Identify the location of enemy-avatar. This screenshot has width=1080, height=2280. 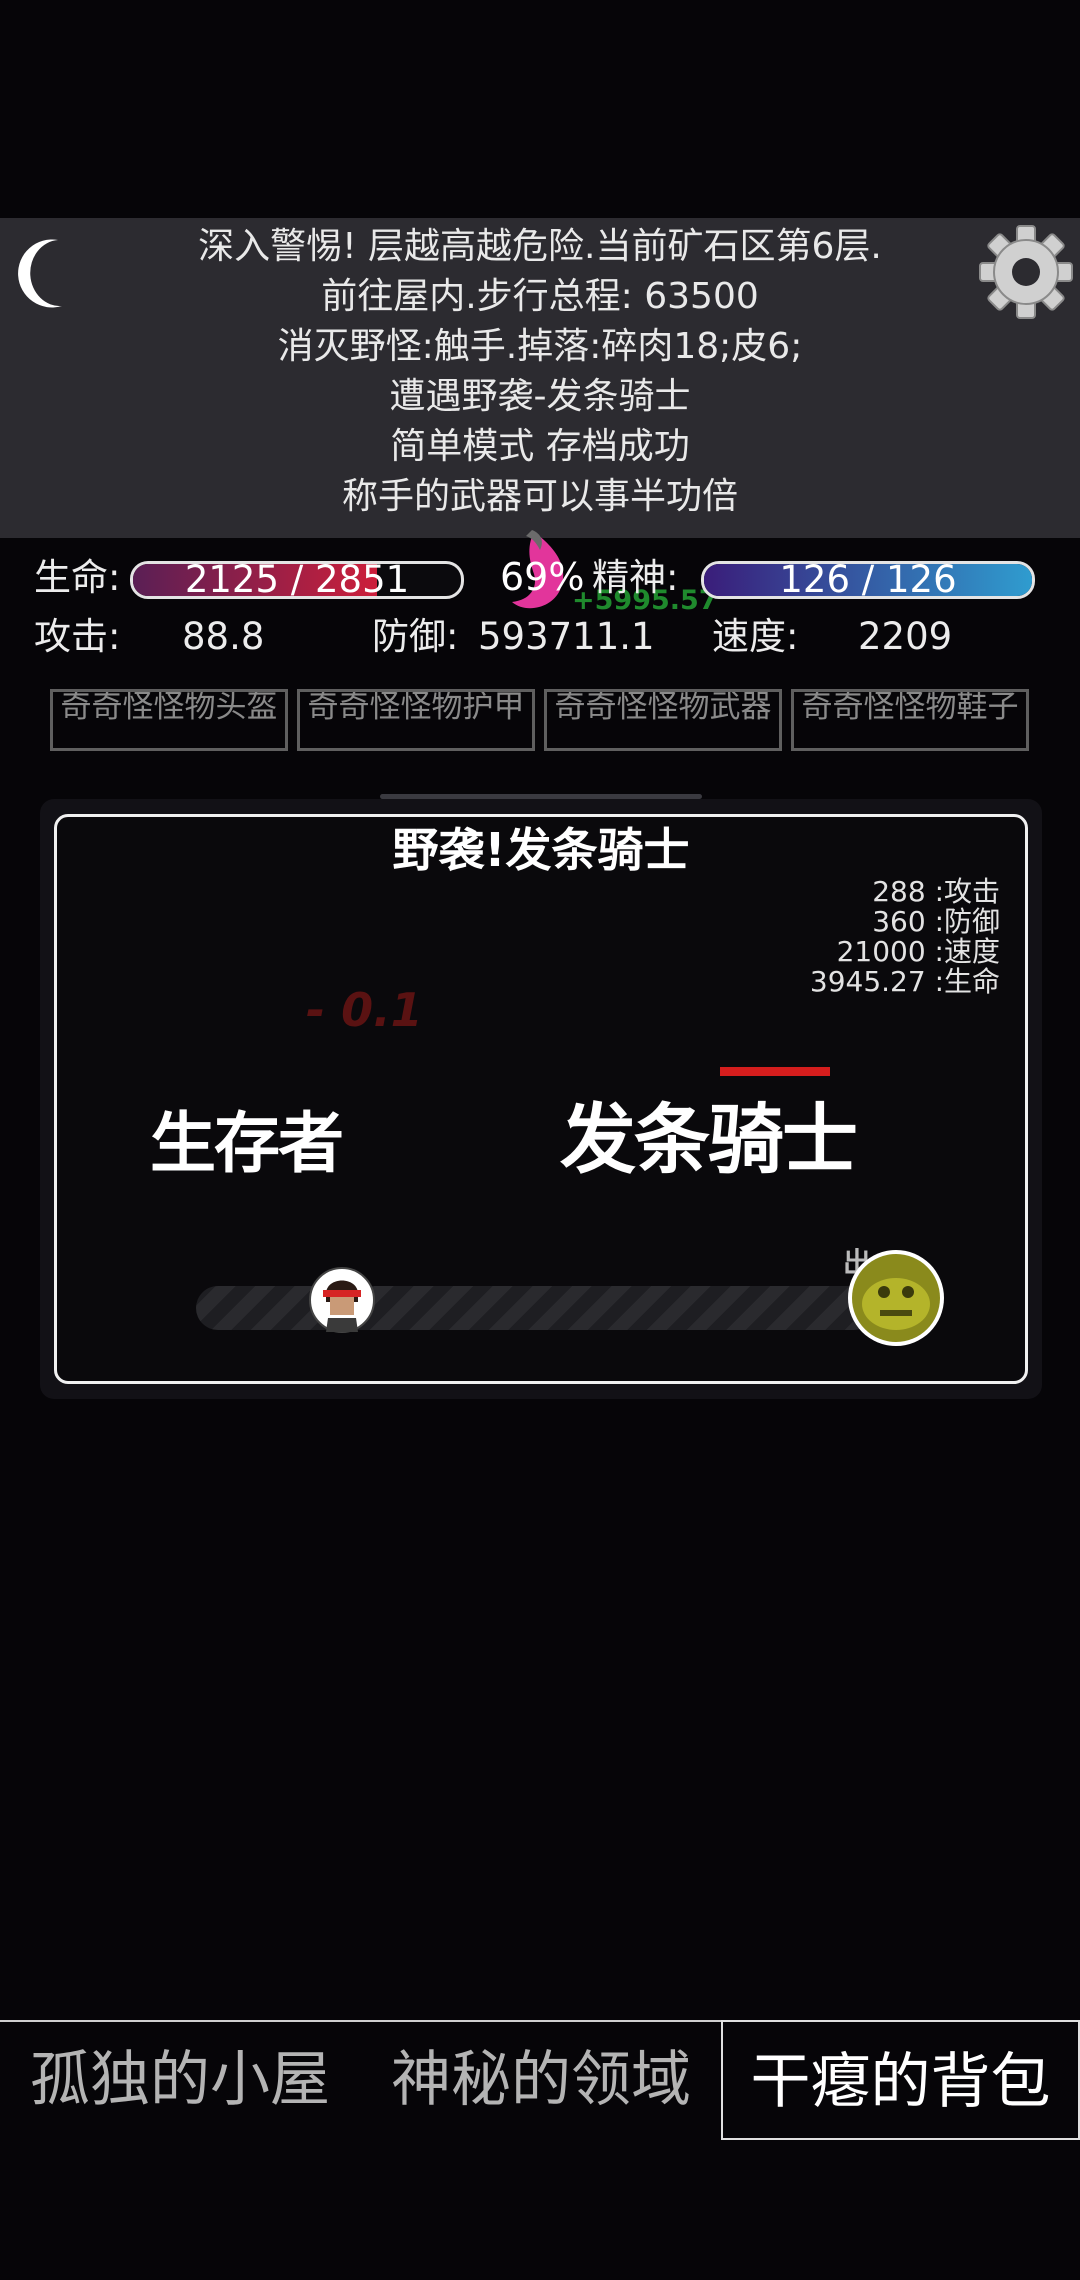
(896, 1298).